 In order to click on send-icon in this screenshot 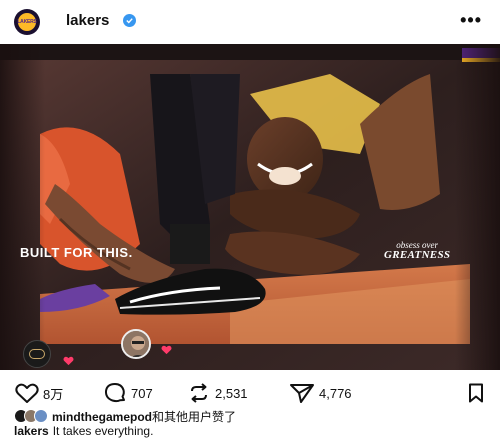, I will do `click(302, 393)`.